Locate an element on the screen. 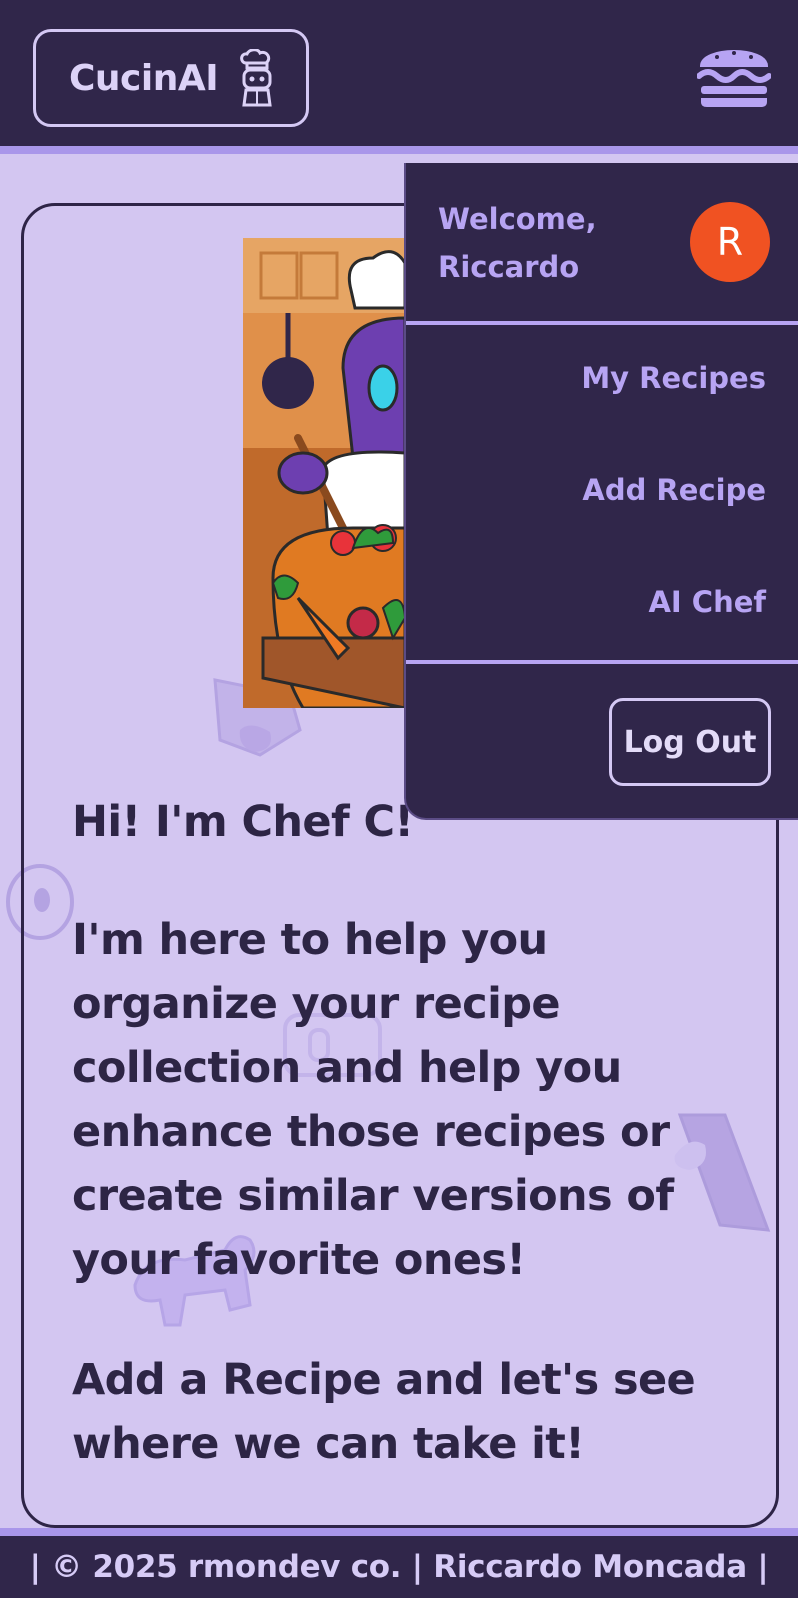 The width and height of the screenshot is (798, 1598). menu-divider-bottom is located at coordinates (602, 662).